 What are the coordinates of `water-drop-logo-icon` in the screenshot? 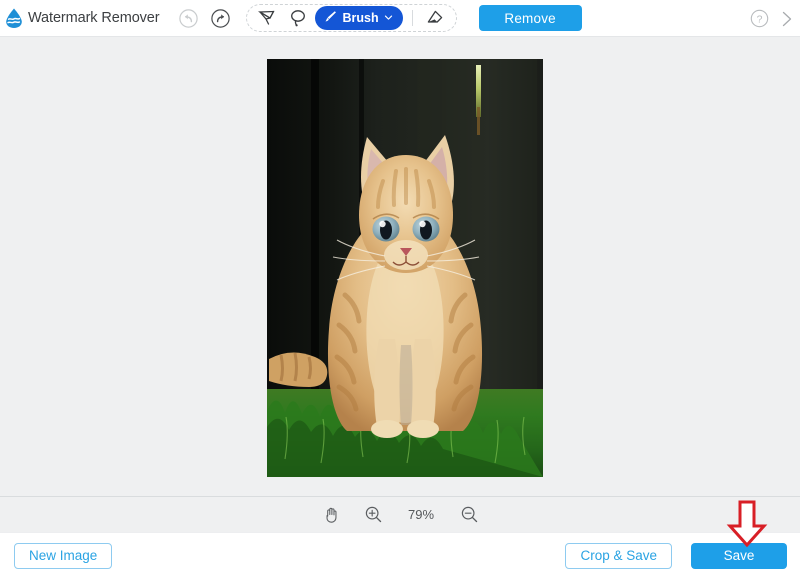 It's located at (14, 18).